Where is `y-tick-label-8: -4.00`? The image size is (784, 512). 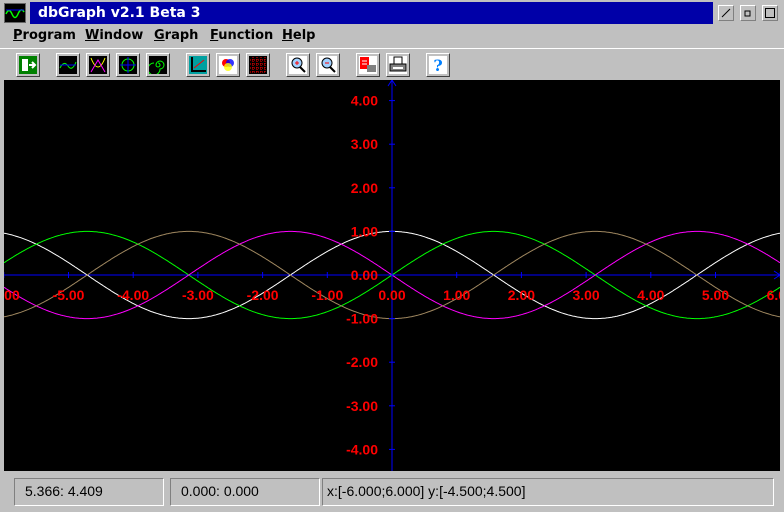 y-tick-label-8: -4.00 is located at coordinates (362, 449).